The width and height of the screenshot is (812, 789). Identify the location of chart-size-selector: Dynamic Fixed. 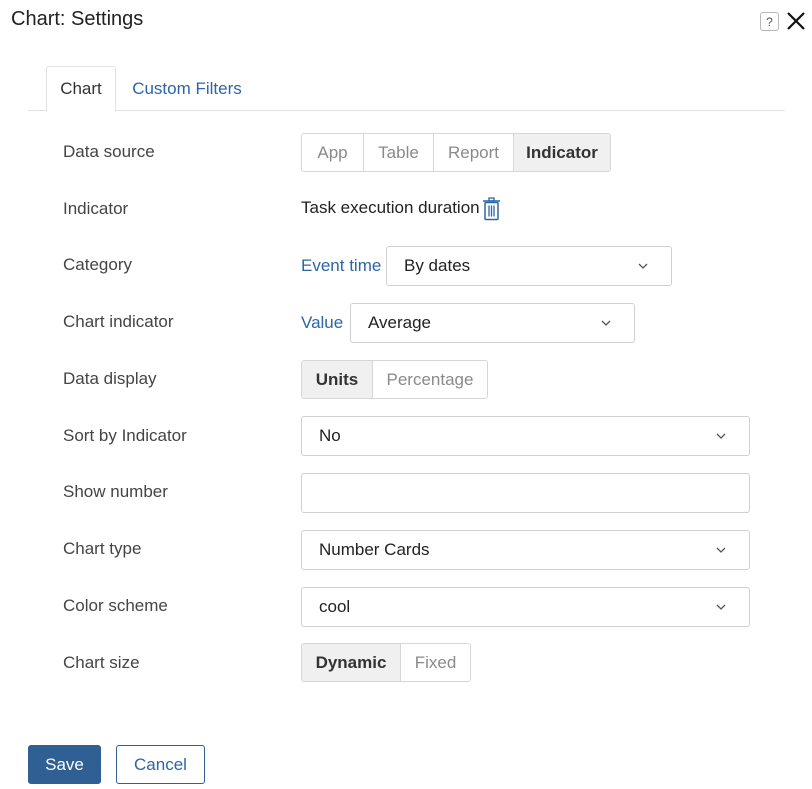
(386, 662).